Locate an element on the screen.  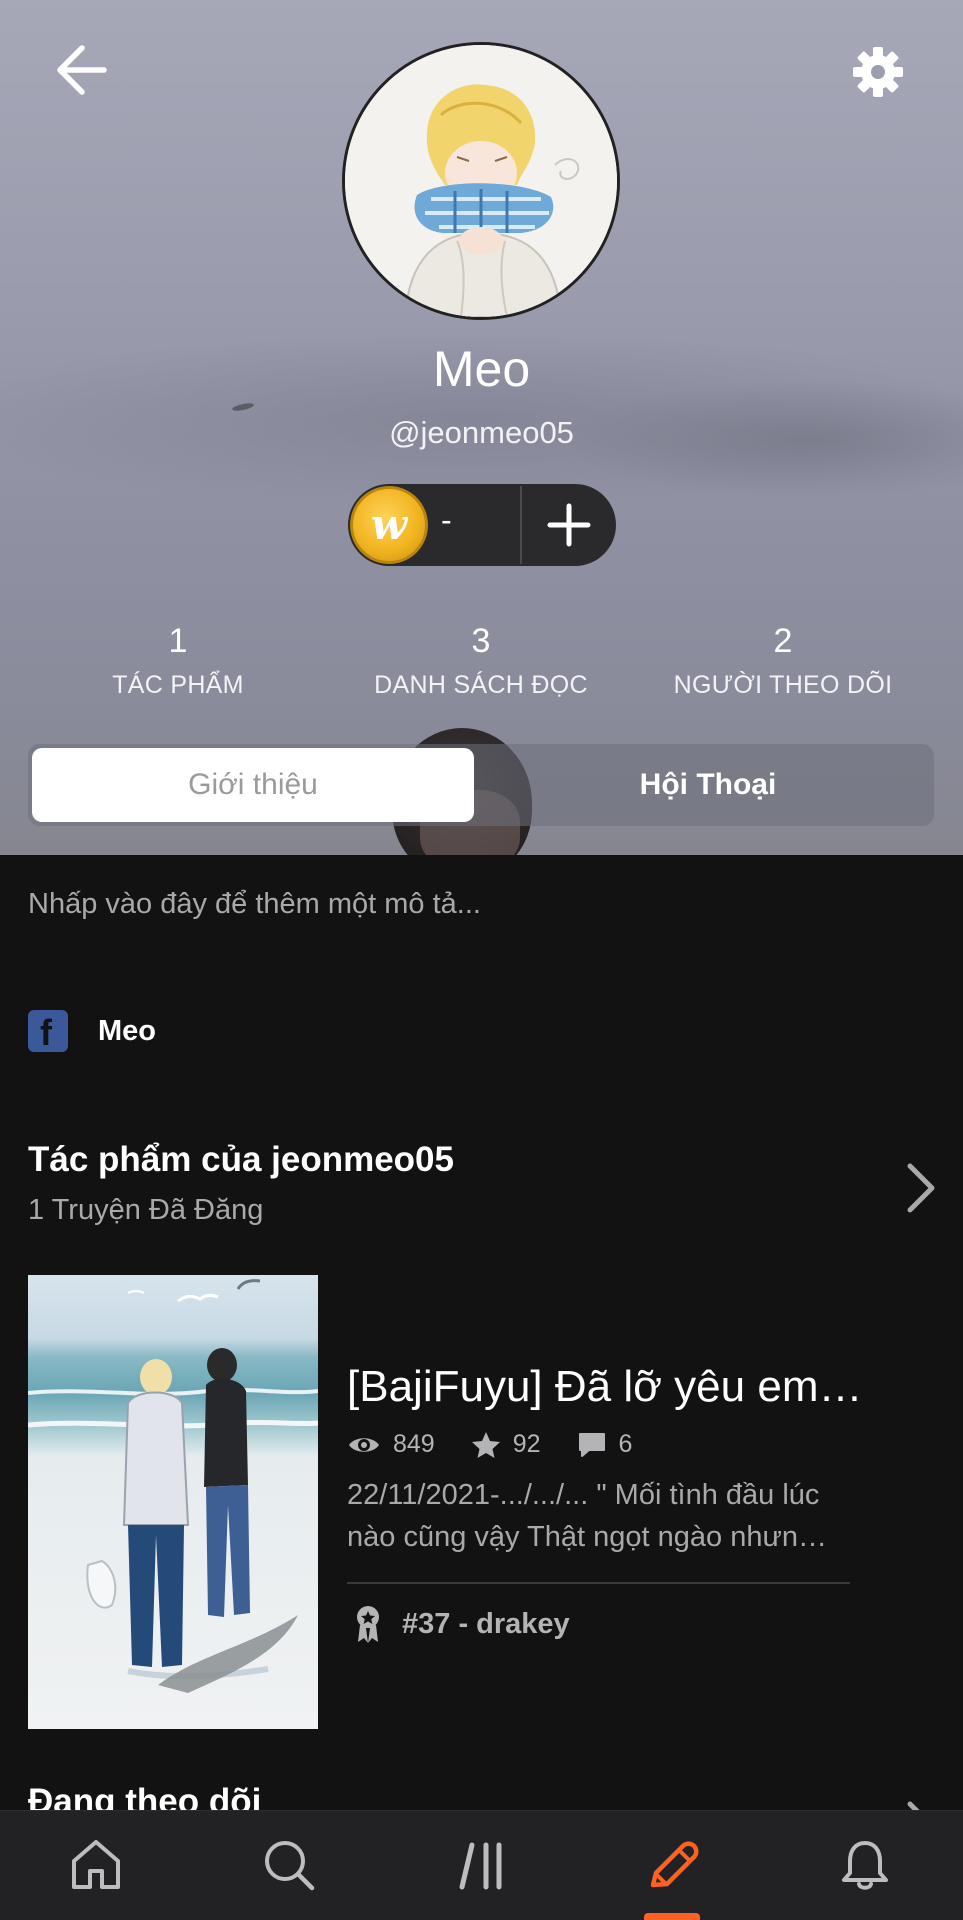
coin-balance: w - is located at coordinates (482, 525).